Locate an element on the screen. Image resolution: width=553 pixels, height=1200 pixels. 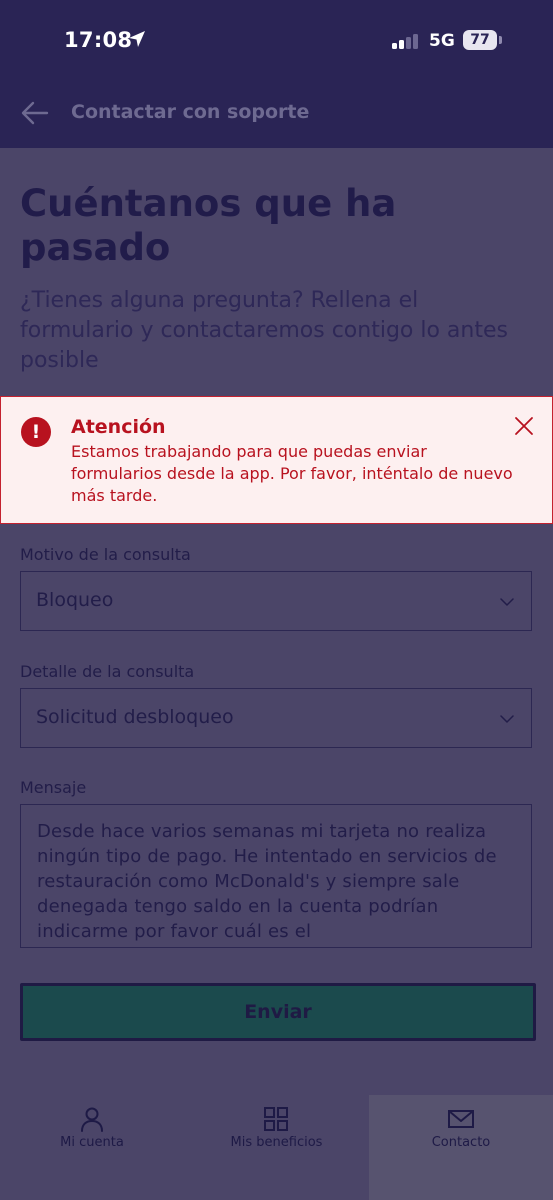
alert-title: Atención is located at coordinates (118, 427).